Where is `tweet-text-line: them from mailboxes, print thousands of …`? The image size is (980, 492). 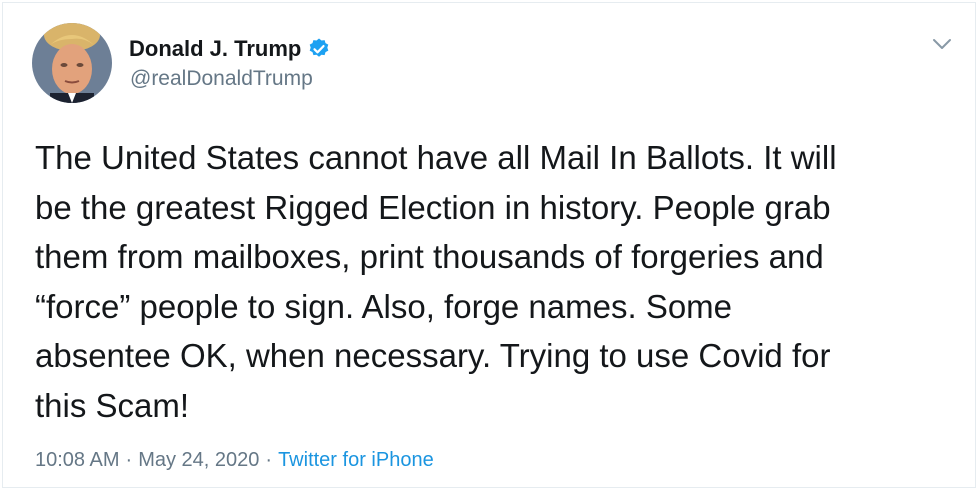
tweet-text-line: them from mailboxes, print thousands of … is located at coordinates (429, 256).